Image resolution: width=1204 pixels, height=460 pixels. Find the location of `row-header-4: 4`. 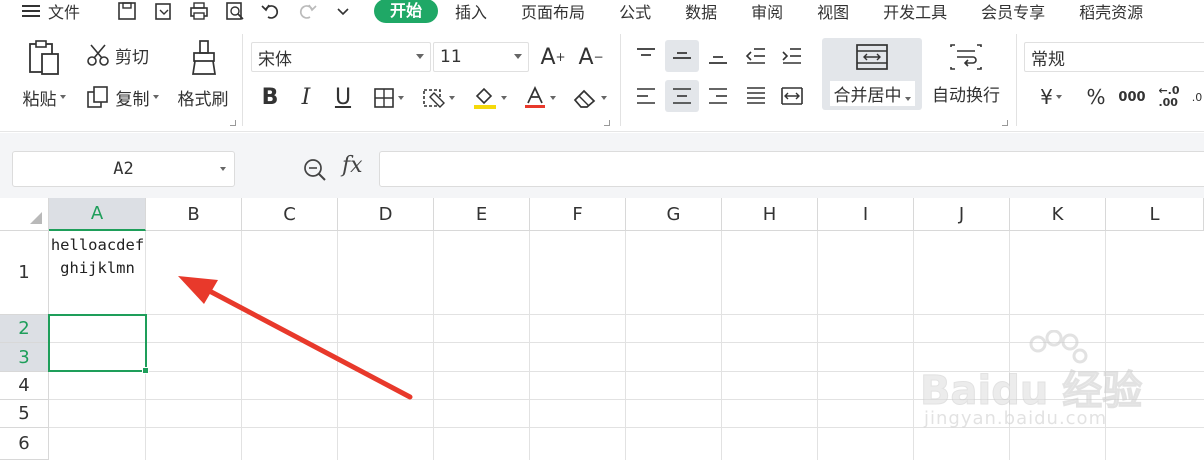

row-header-4: 4 is located at coordinates (24, 386).